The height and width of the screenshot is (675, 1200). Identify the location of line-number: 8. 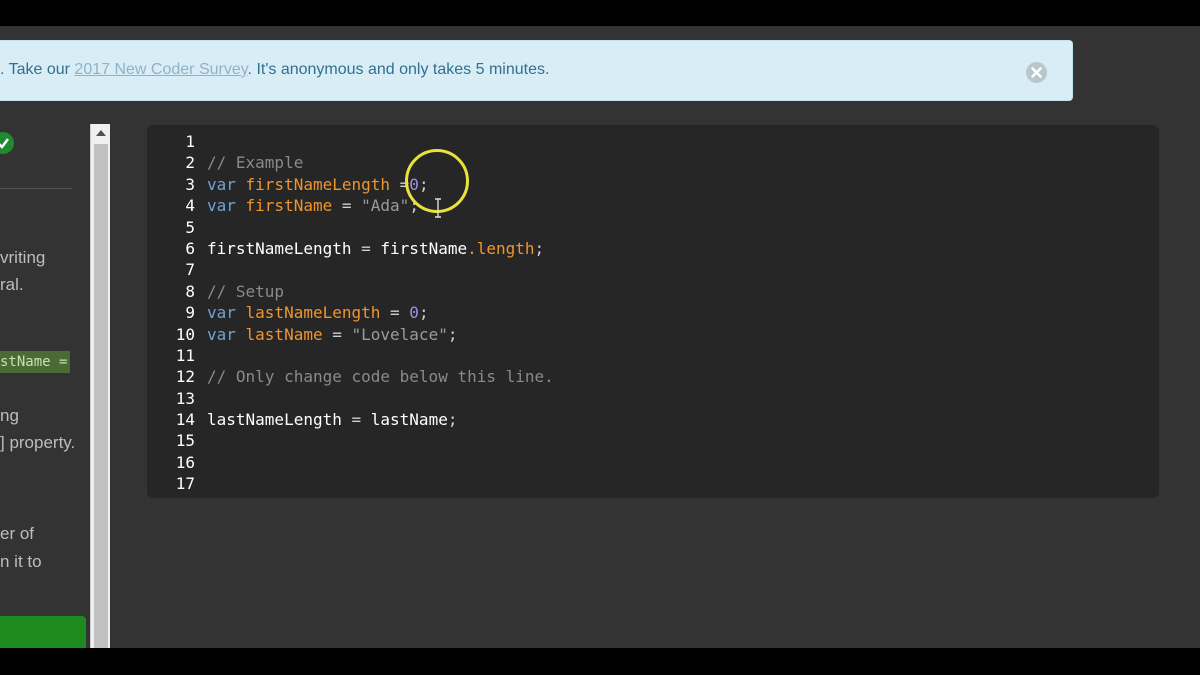
(190, 291).